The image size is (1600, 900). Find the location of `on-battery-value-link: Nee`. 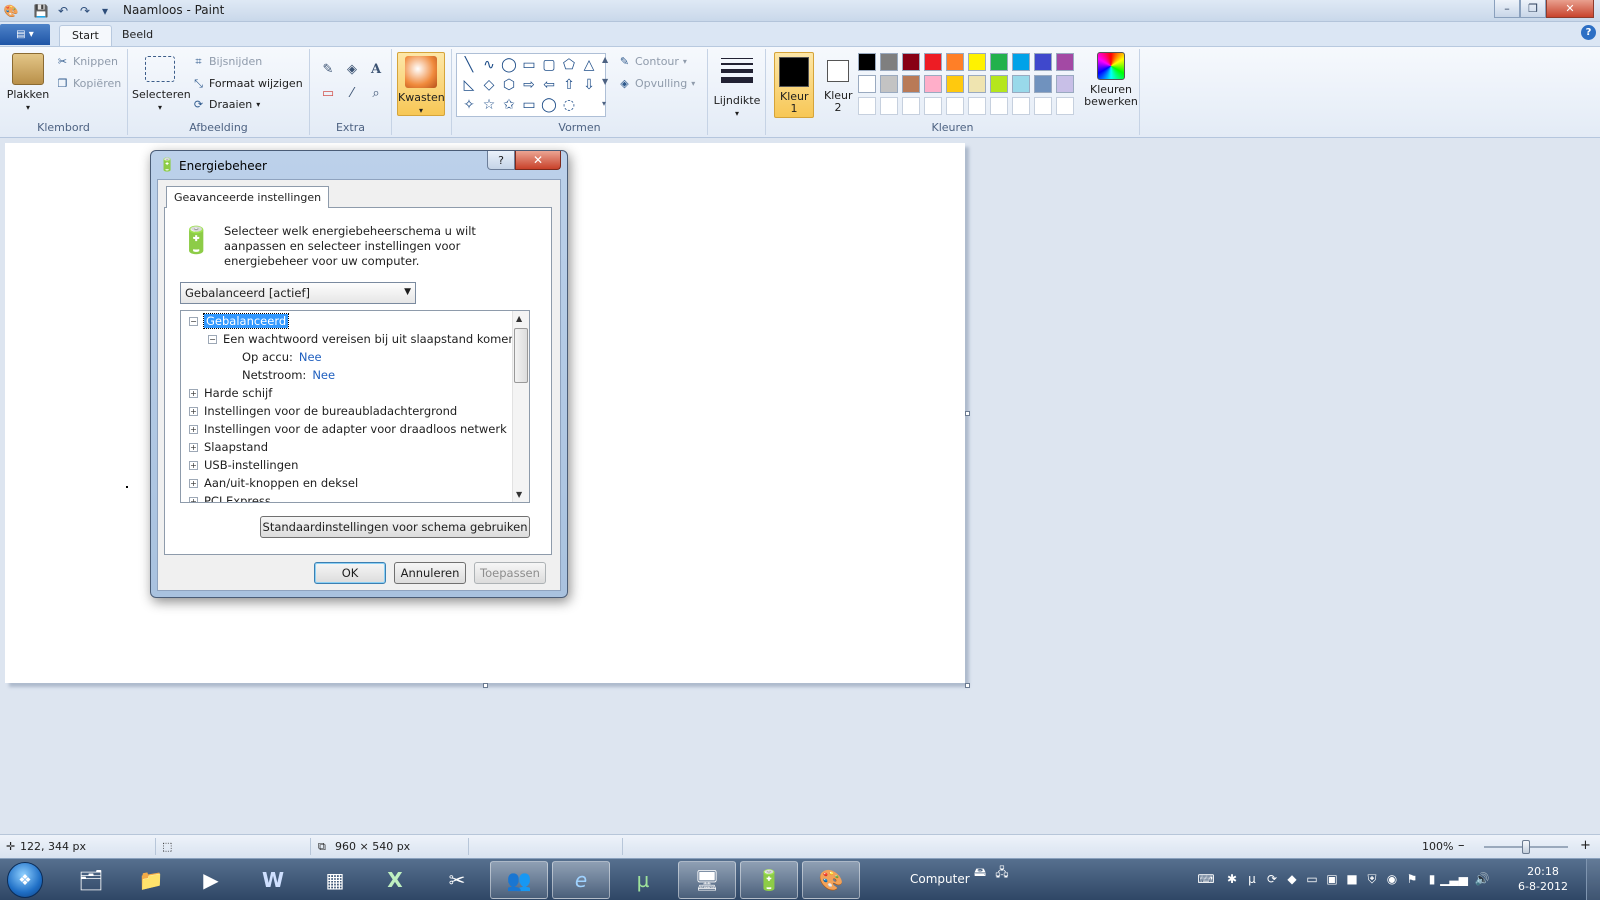

on-battery-value-link: Nee is located at coordinates (310, 357).